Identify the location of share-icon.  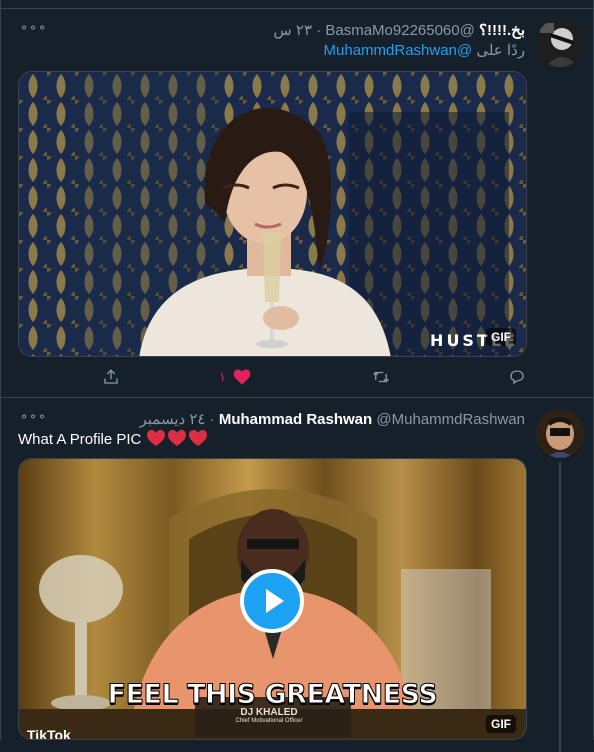
(111, 376).